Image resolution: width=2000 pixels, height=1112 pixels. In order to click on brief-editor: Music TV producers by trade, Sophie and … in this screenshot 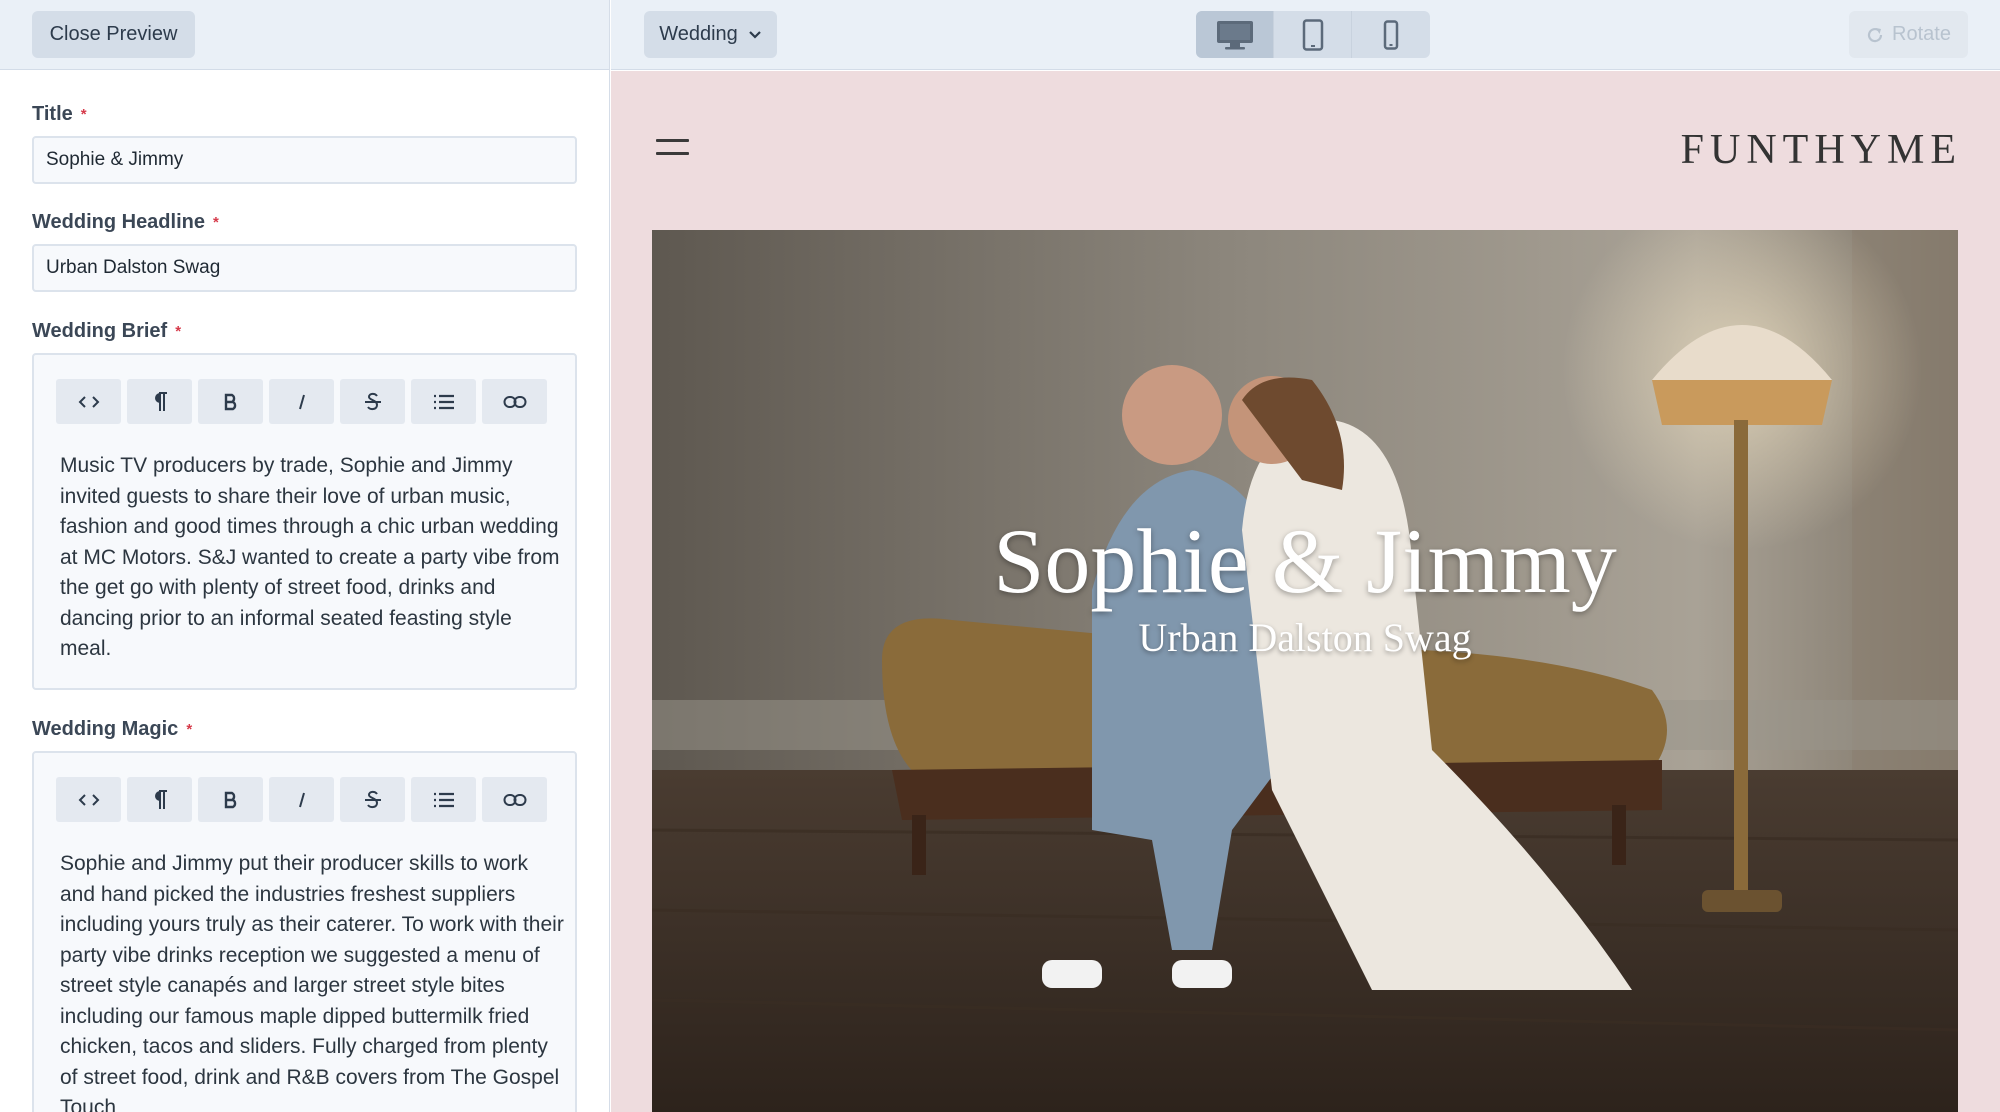, I will do `click(304, 521)`.